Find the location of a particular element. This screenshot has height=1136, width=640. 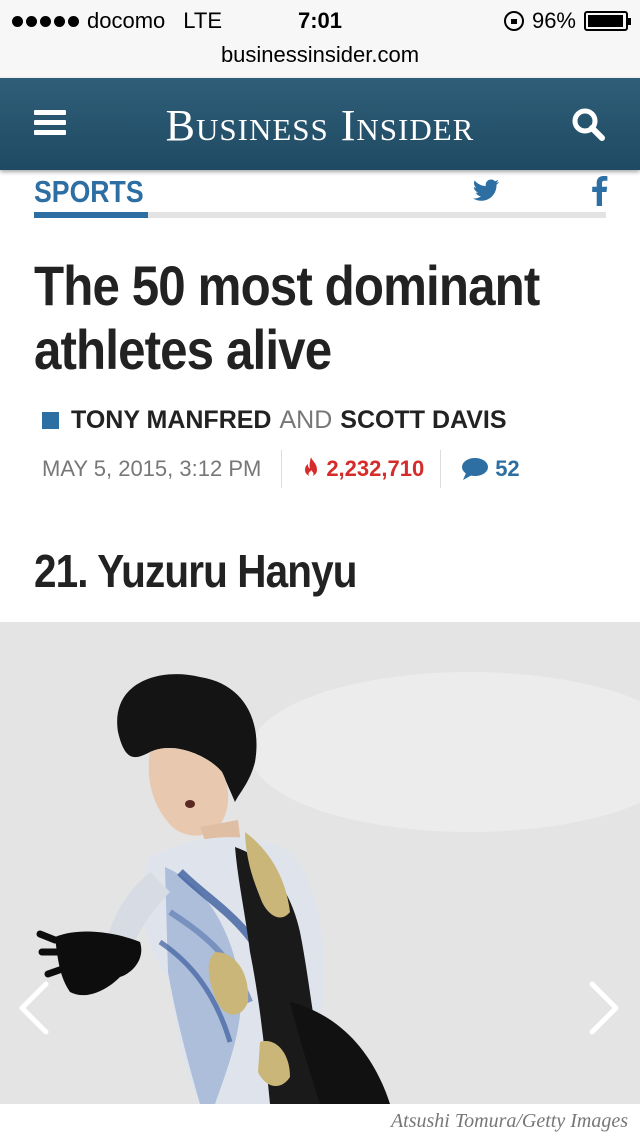

article-meta: MAY 5, 2015, 3:12 PM 2,232,710 52 is located at coordinates (281, 469).